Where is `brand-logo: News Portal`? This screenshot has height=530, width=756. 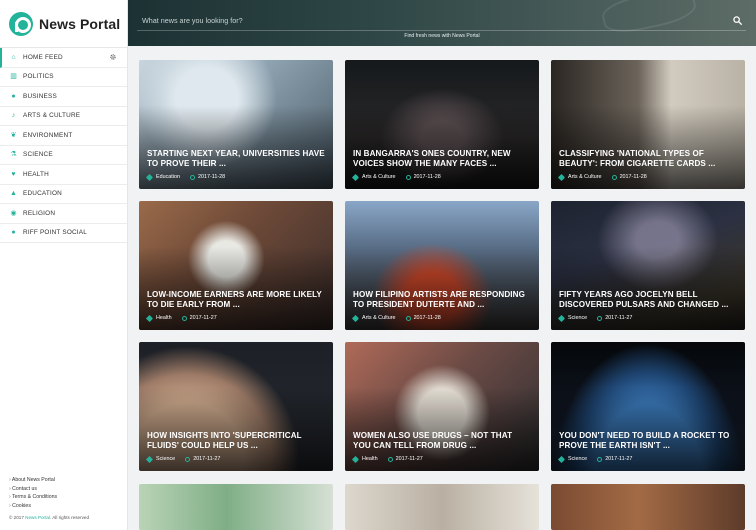
brand-logo: News Portal is located at coordinates (63, 23).